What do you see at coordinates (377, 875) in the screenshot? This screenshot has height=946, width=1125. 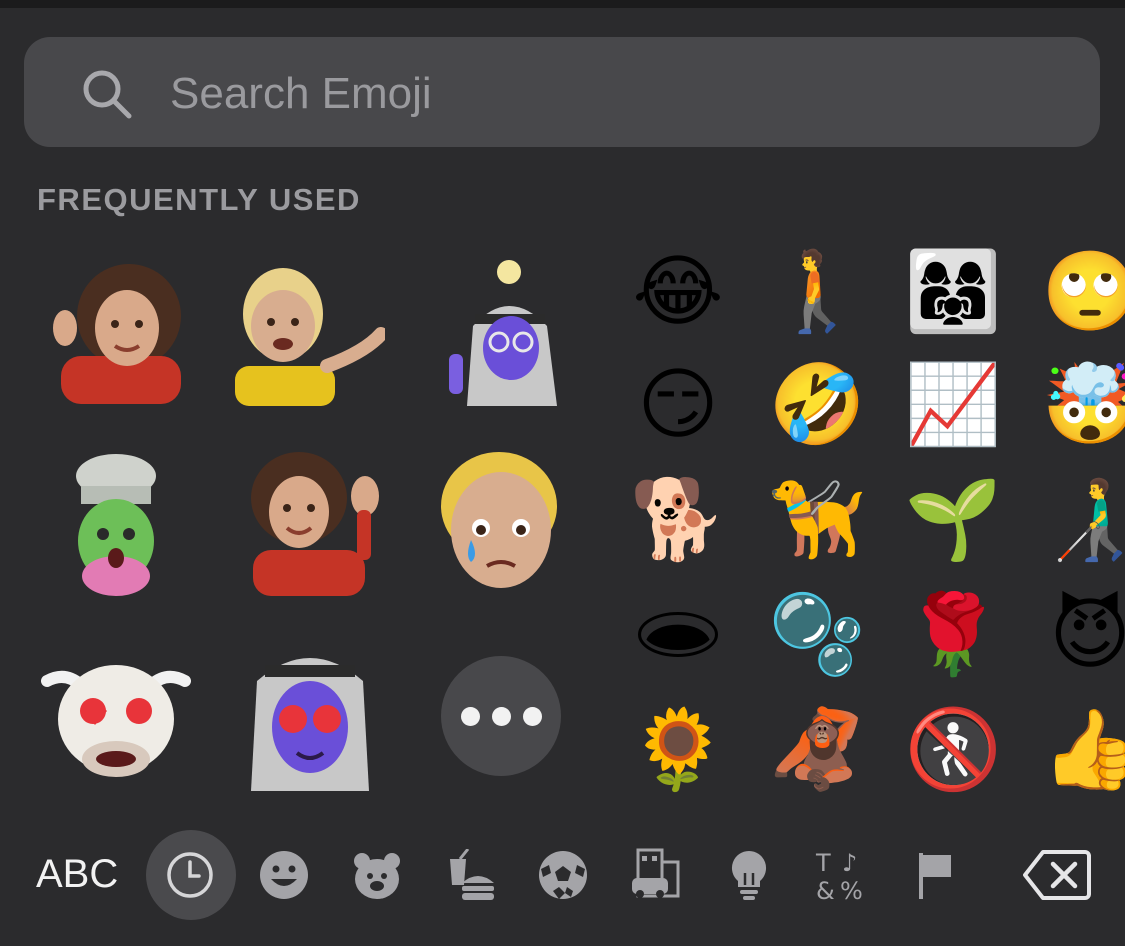 I see `animals-icon` at bounding box center [377, 875].